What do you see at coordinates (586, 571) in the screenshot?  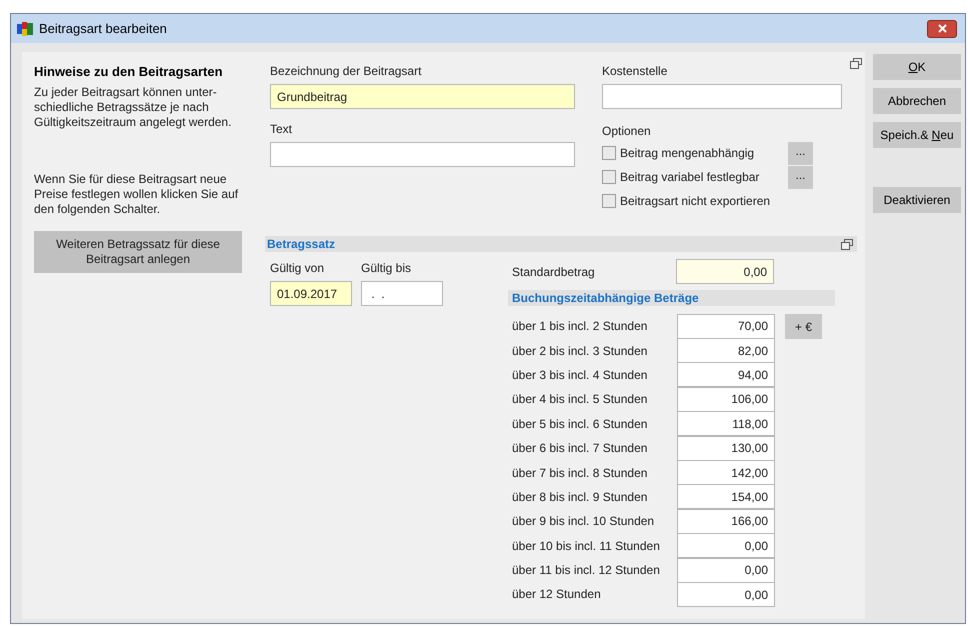 I see `rate-label: über 11 bis incl. 12 Stunden` at bounding box center [586, 571].